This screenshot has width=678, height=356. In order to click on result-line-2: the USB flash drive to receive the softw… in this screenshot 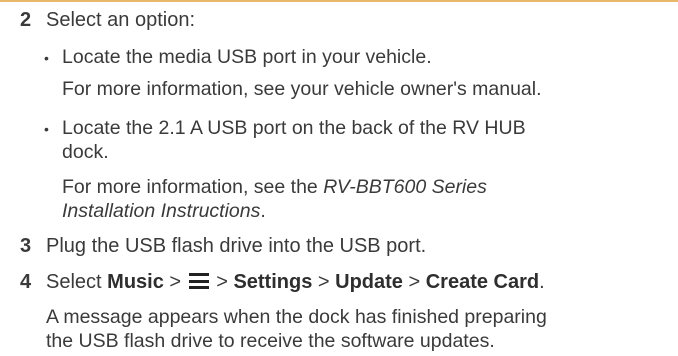, I will do `click(270, 341)`.